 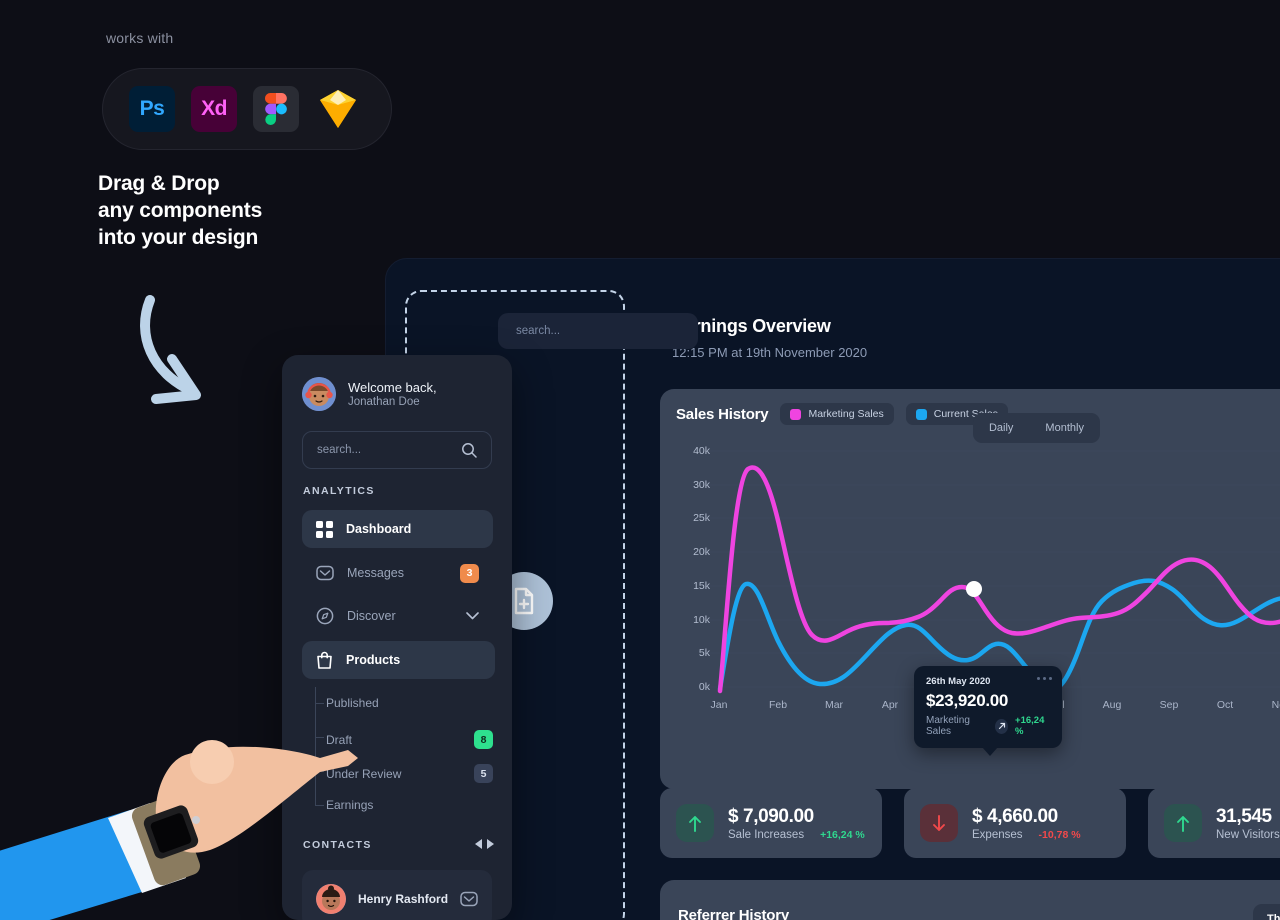 What do you see at coordinates (766, 834) in the screenshot?
I see `stat-label: Sale Increases` at bounding box center [766, 834].